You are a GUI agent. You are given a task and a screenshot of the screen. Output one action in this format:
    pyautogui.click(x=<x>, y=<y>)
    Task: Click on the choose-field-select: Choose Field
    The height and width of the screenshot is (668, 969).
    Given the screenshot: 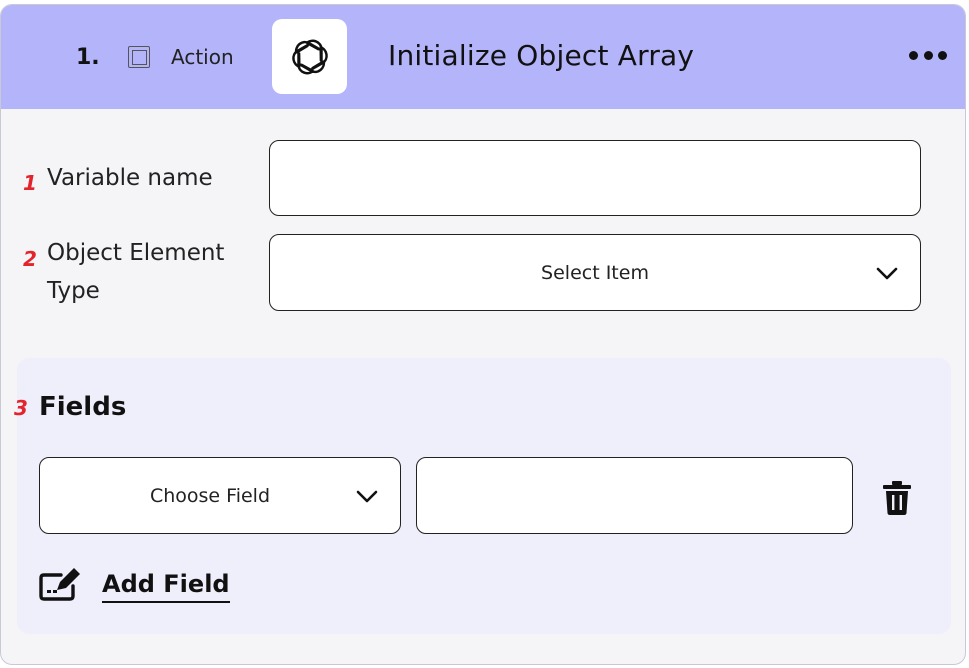 What is the action you would take?
    pyautogui.click(x=220, y=495)
    